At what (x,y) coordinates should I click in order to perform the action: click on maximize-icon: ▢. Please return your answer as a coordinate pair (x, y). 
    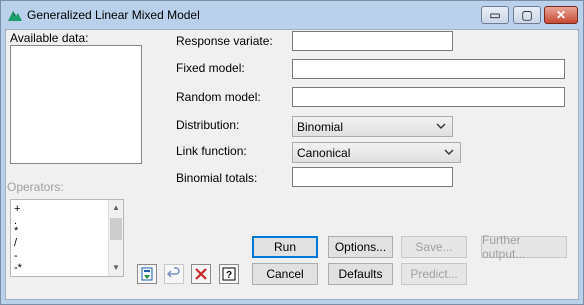
    Looking at the image, I should click on (527, 15).